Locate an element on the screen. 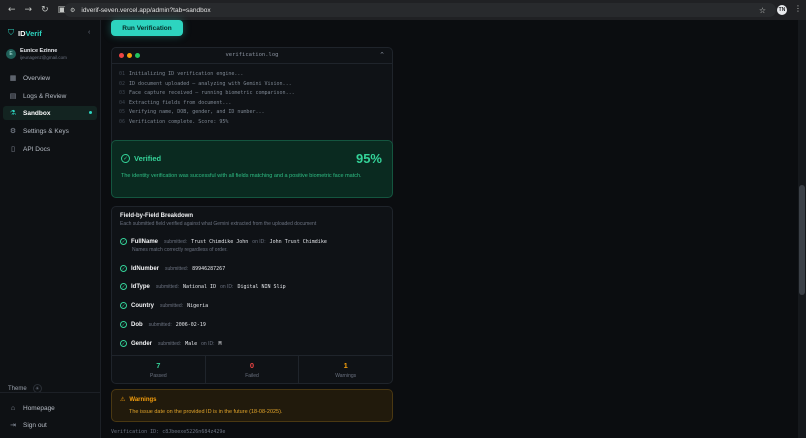 This screenshot has height=438, width=806. sidebar-item-homepage: ⌂ Homepage is located at coordinates (50, 408).